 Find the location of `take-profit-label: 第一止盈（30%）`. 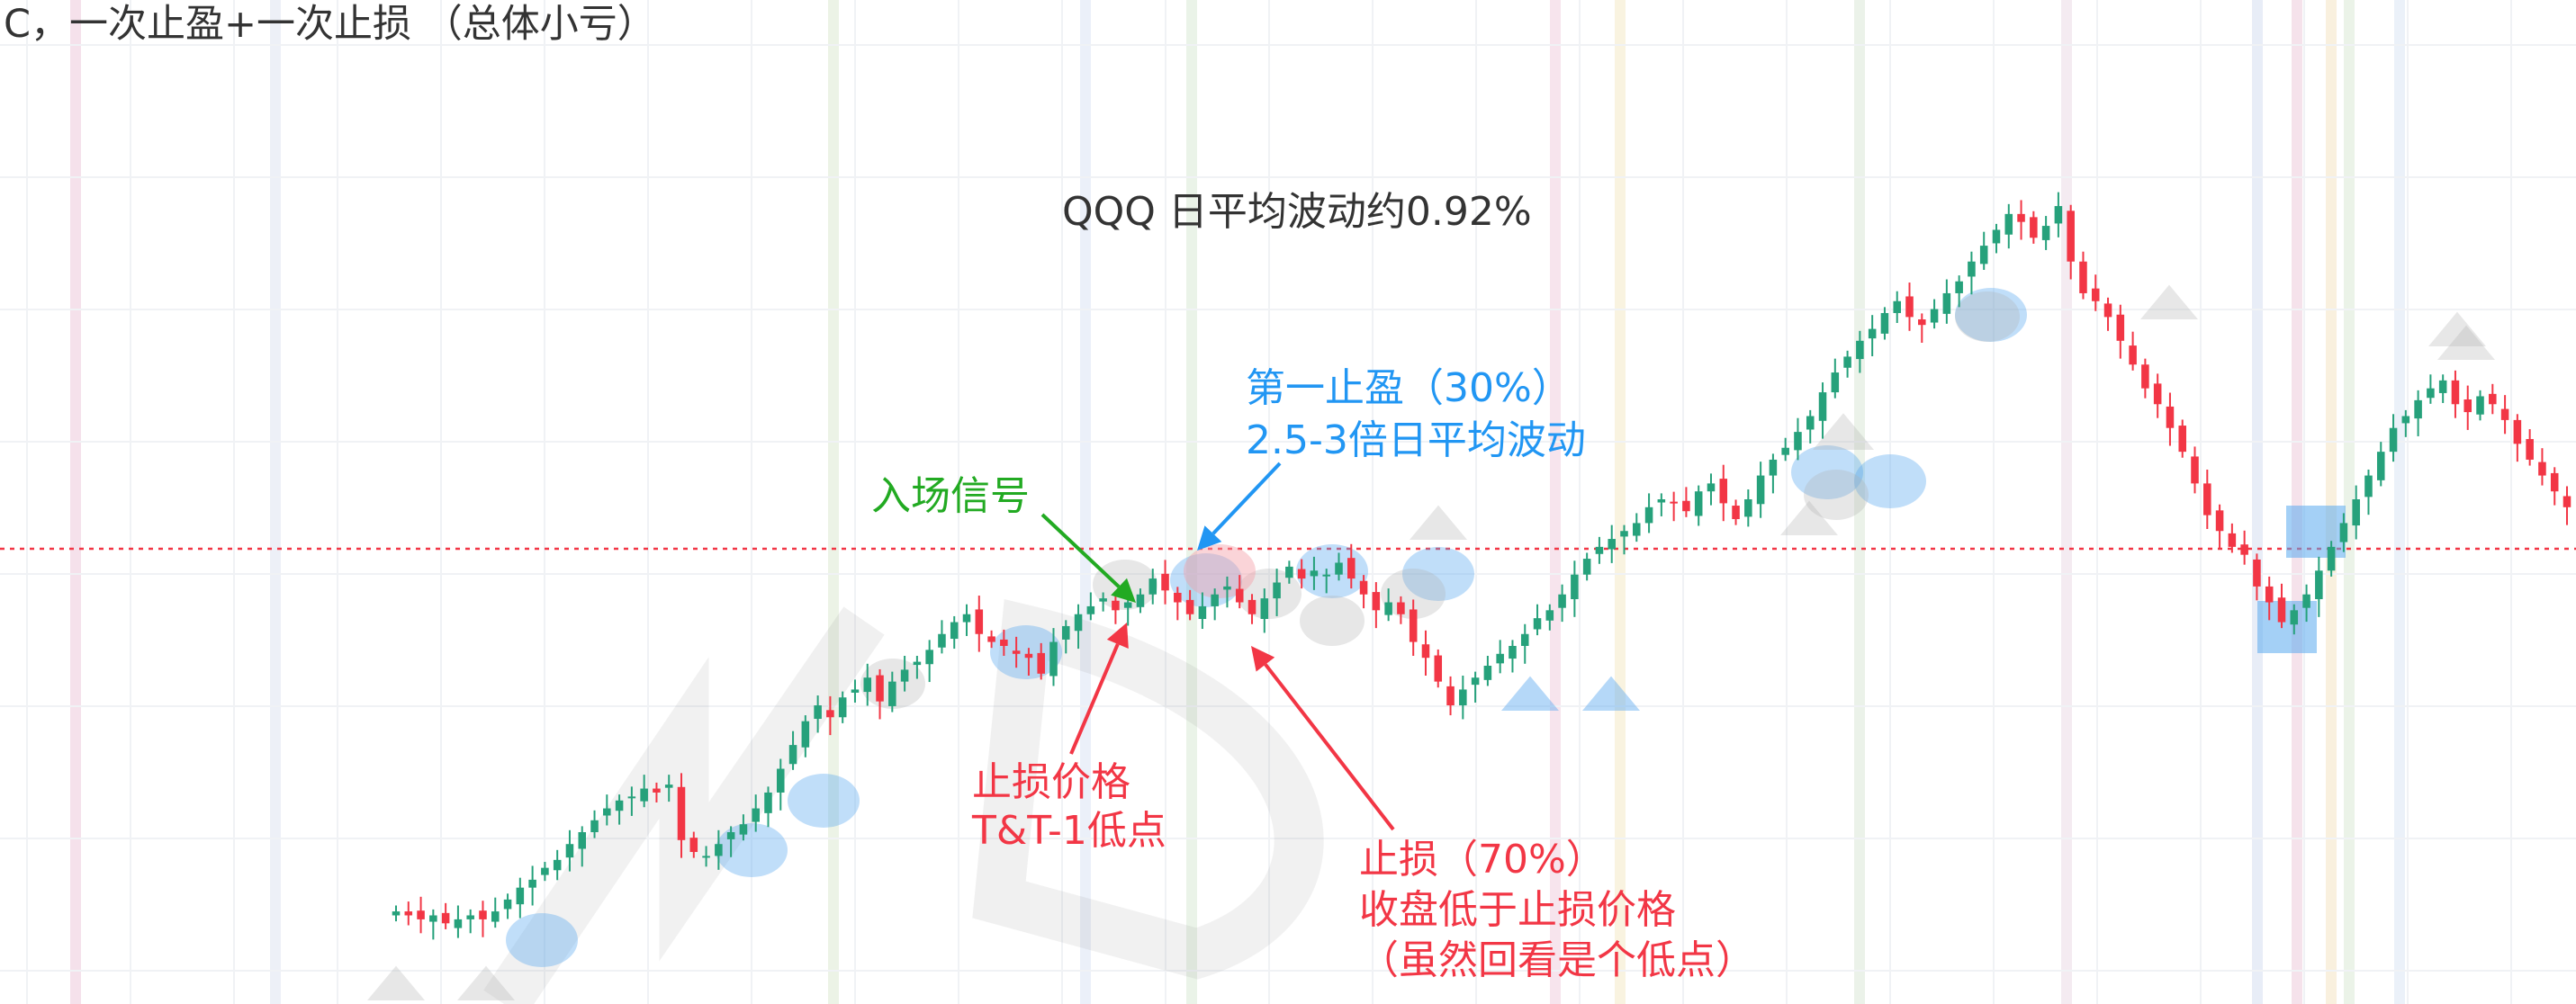

take-profit-label: 第一止盈（30%） is located at coordinates (1409, 388).